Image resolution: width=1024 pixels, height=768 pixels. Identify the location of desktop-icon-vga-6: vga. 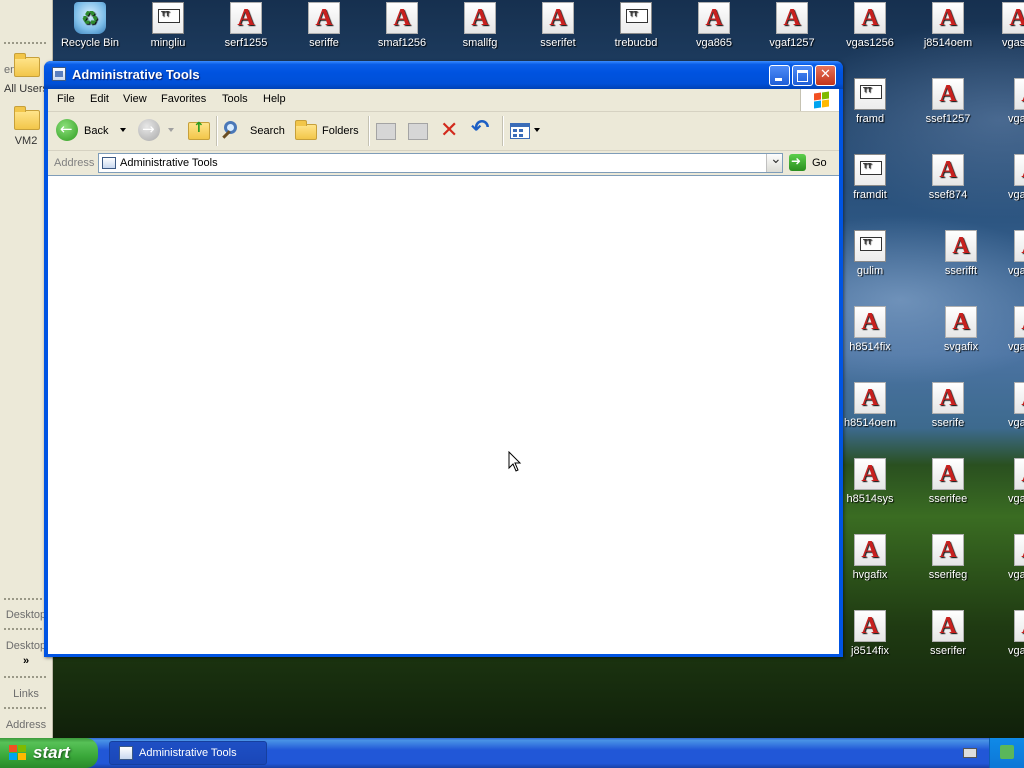
(1012, 488).